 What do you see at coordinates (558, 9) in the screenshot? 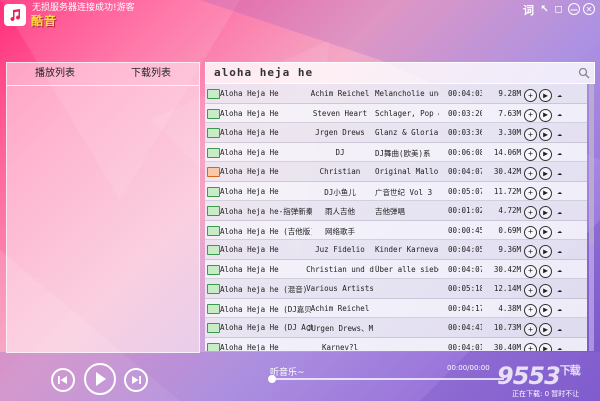
I see `skin-icon: ◻` at bounding box center [558, 9].